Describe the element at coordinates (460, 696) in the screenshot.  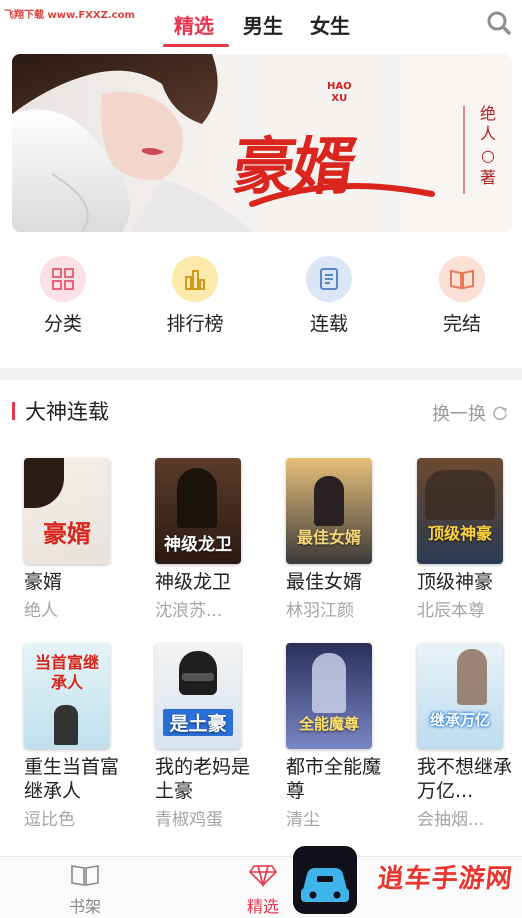
I see `book-cover: 继承万亿` at that location.